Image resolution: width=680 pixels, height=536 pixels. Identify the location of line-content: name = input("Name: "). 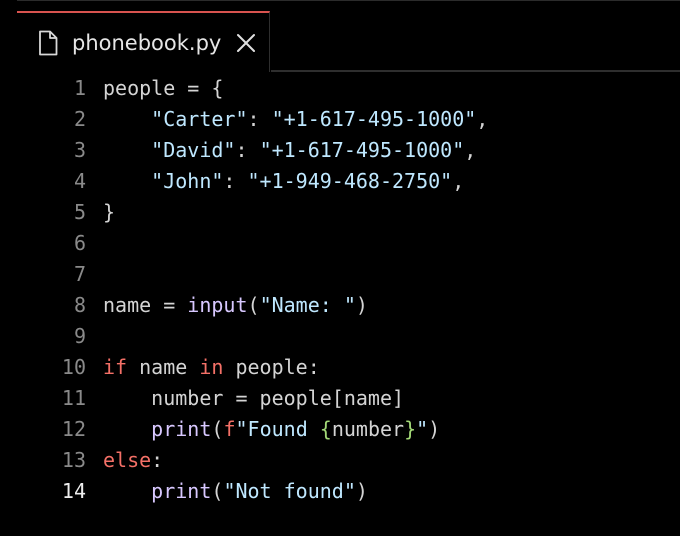
(235, 305).